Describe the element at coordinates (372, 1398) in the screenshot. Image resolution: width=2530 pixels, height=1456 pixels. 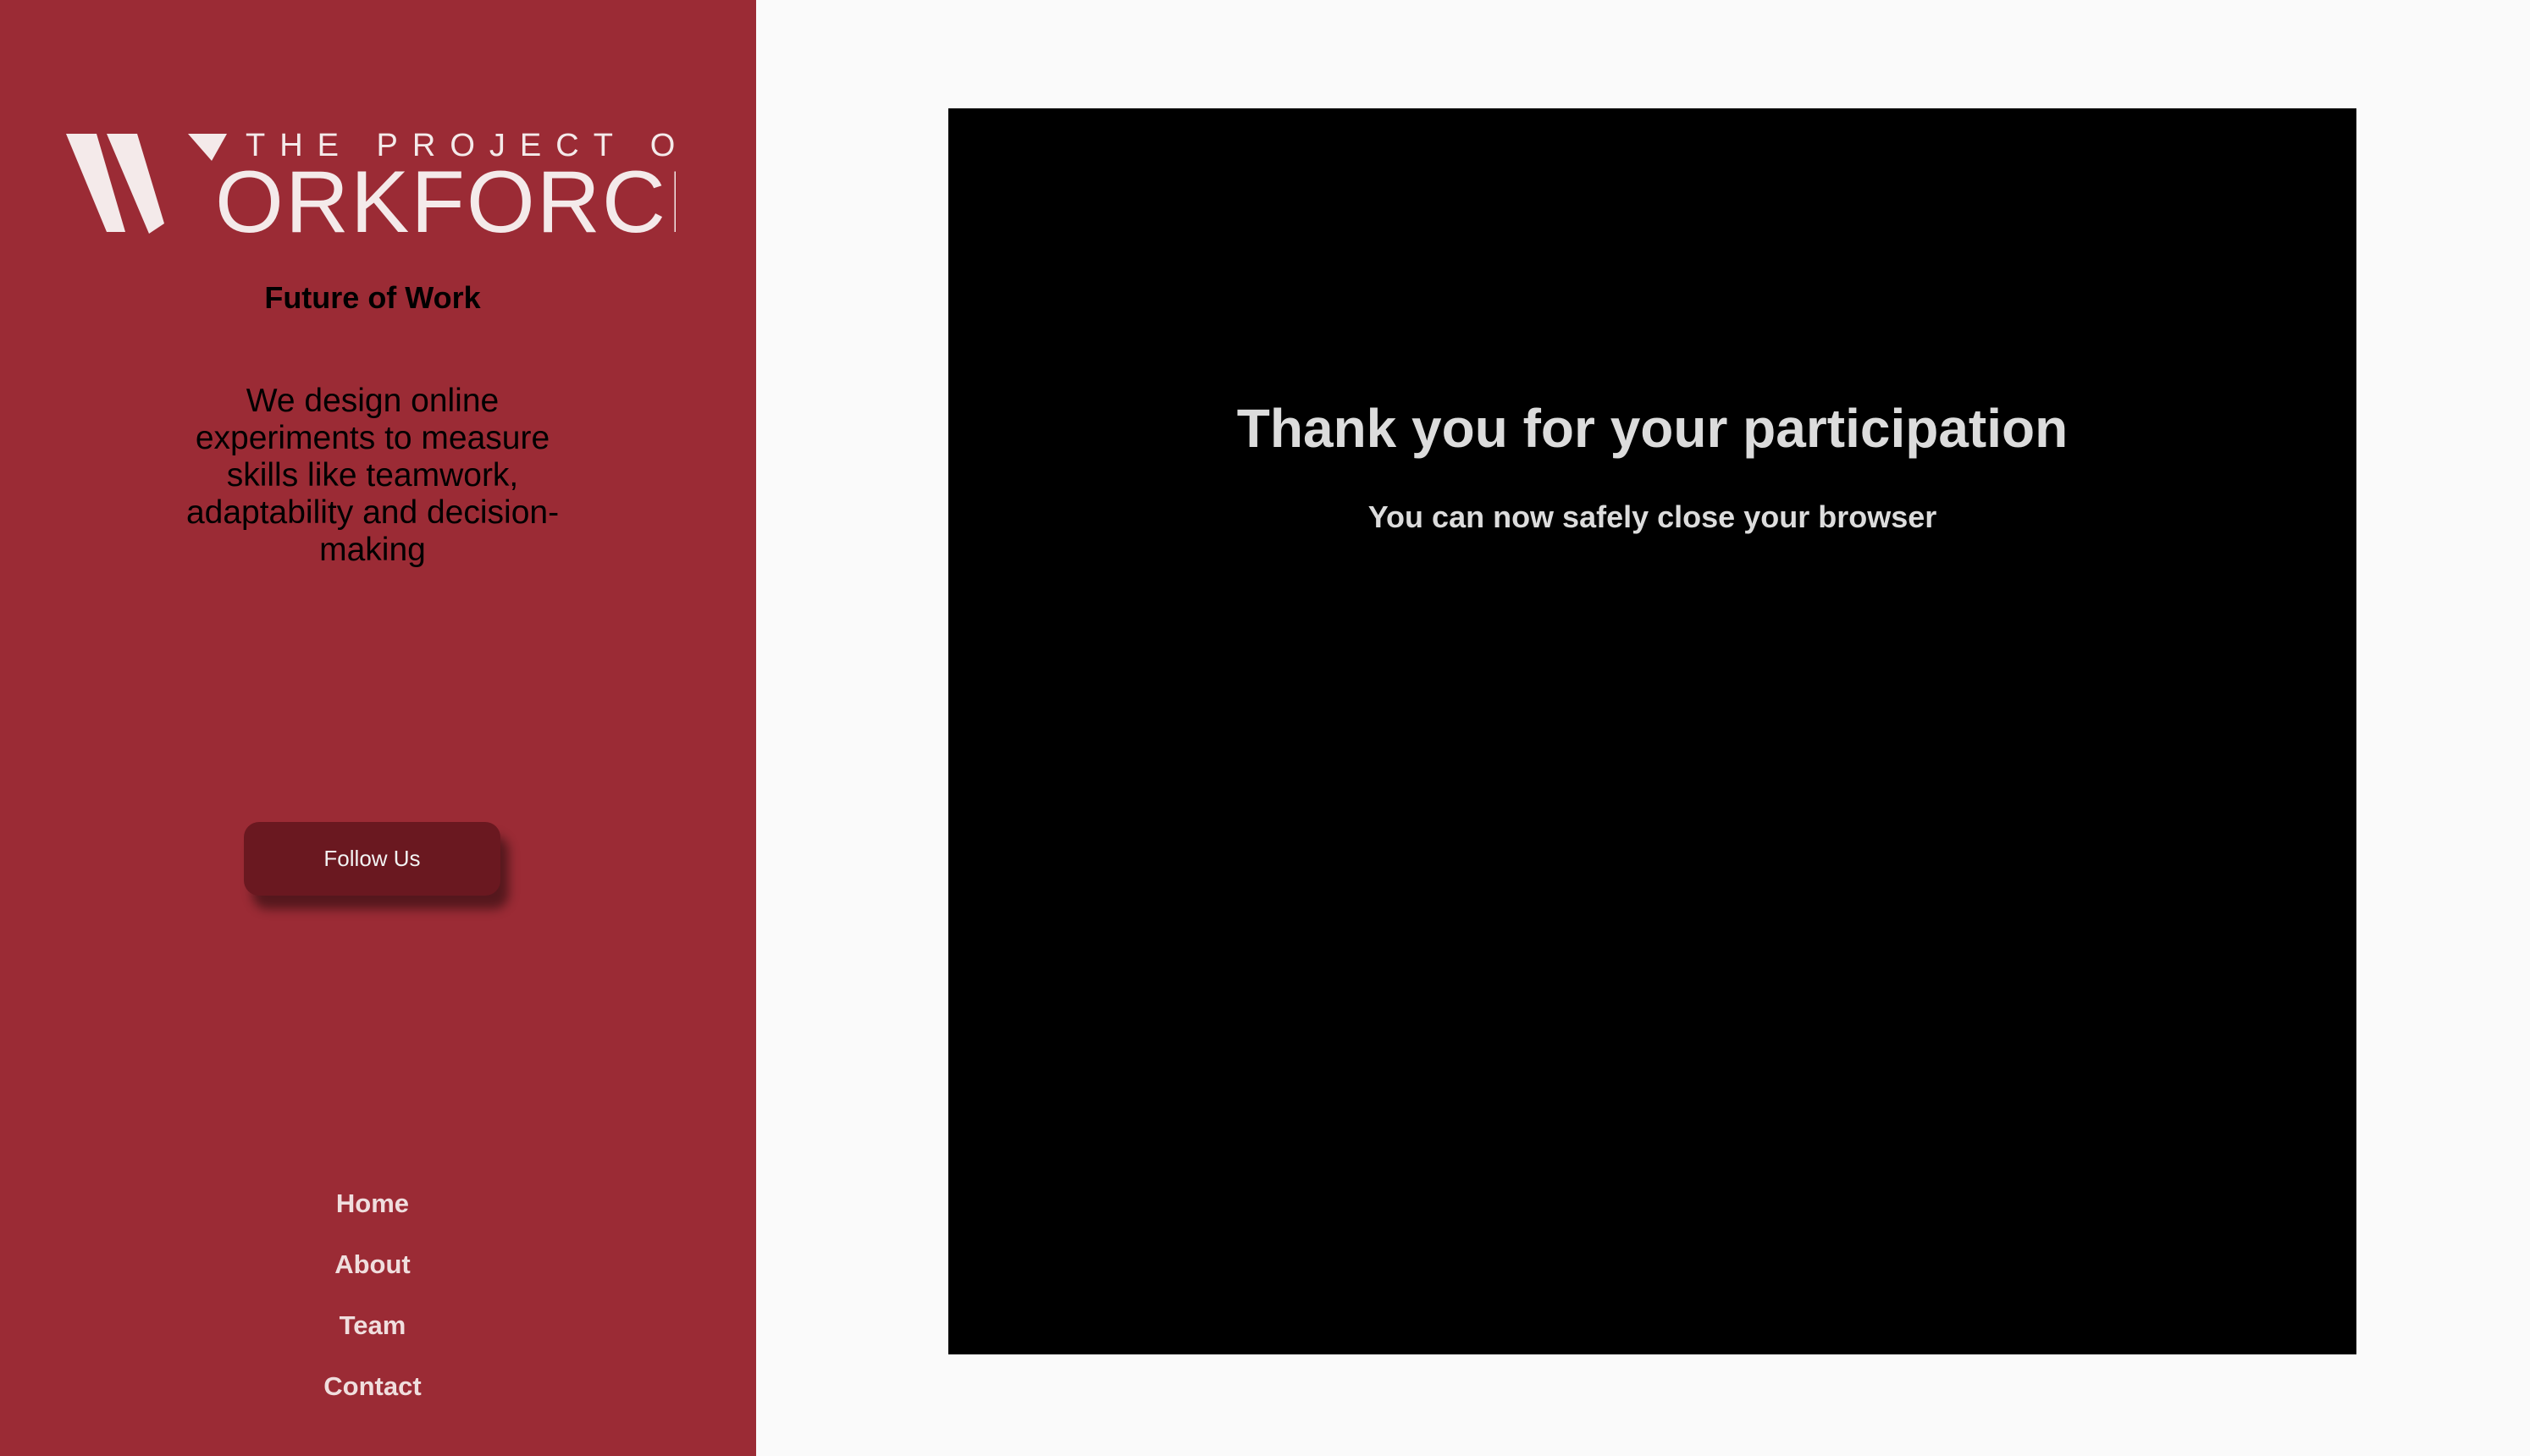
I see `nav-item-contact: Contact` at that location.